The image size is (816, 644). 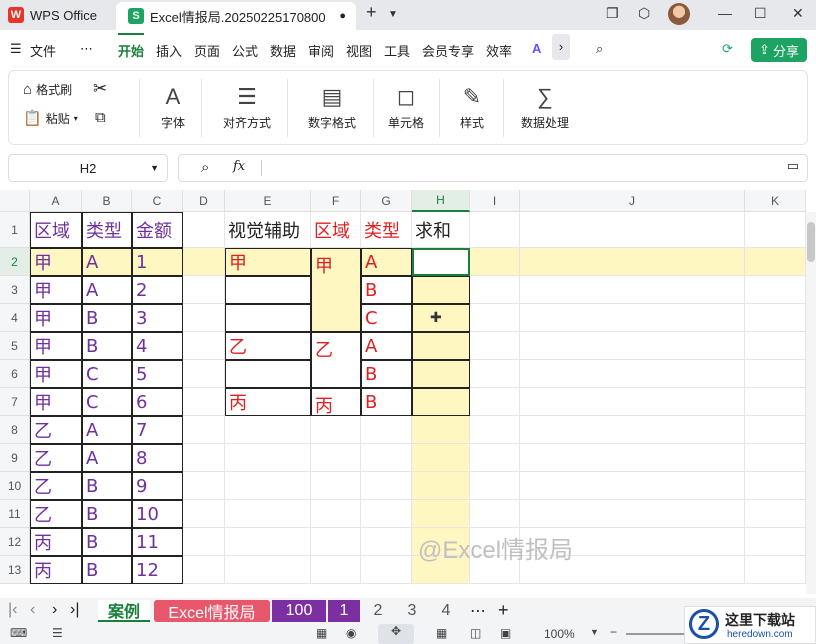 What do you see at coordinates (386, 374) in the screenshot?
I see `cell-g6: B` at bounding box center [386, 374].